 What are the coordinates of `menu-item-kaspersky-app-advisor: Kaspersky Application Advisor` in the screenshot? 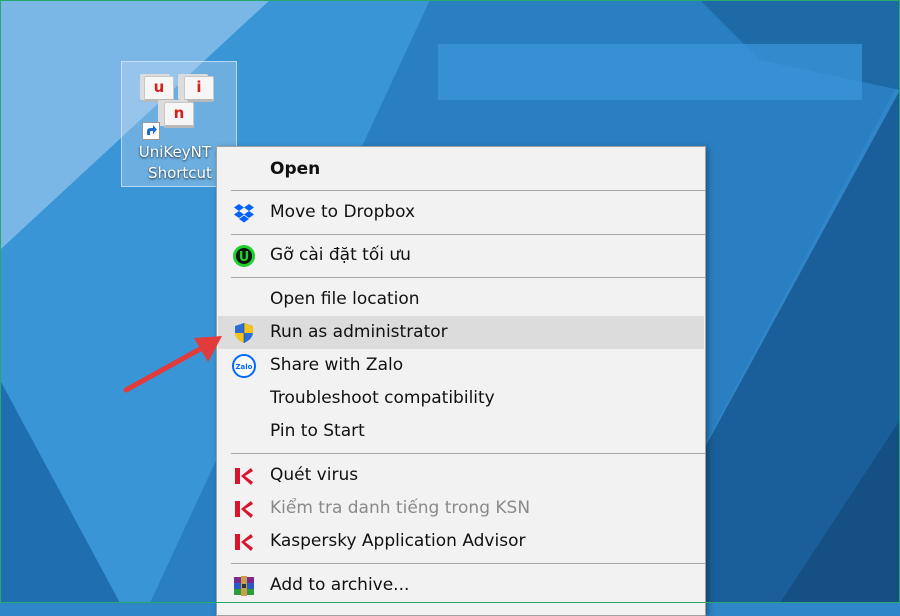 It's located at (461, 541).